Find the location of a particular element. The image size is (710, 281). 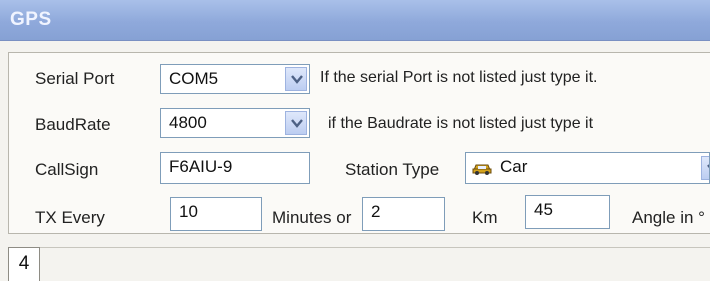

callsign-input: F6AIU-9 is located at coordinates (235, 168).